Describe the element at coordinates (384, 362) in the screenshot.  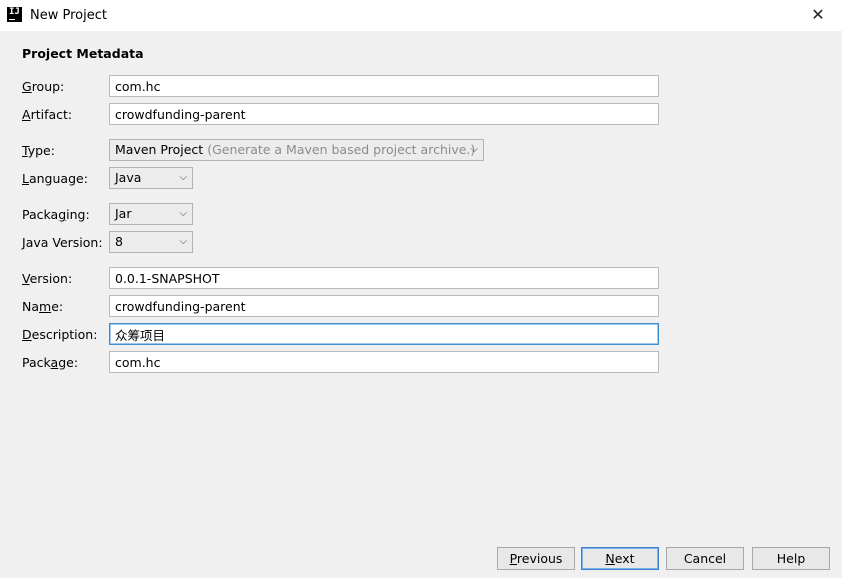
I see `package-field` at that location.